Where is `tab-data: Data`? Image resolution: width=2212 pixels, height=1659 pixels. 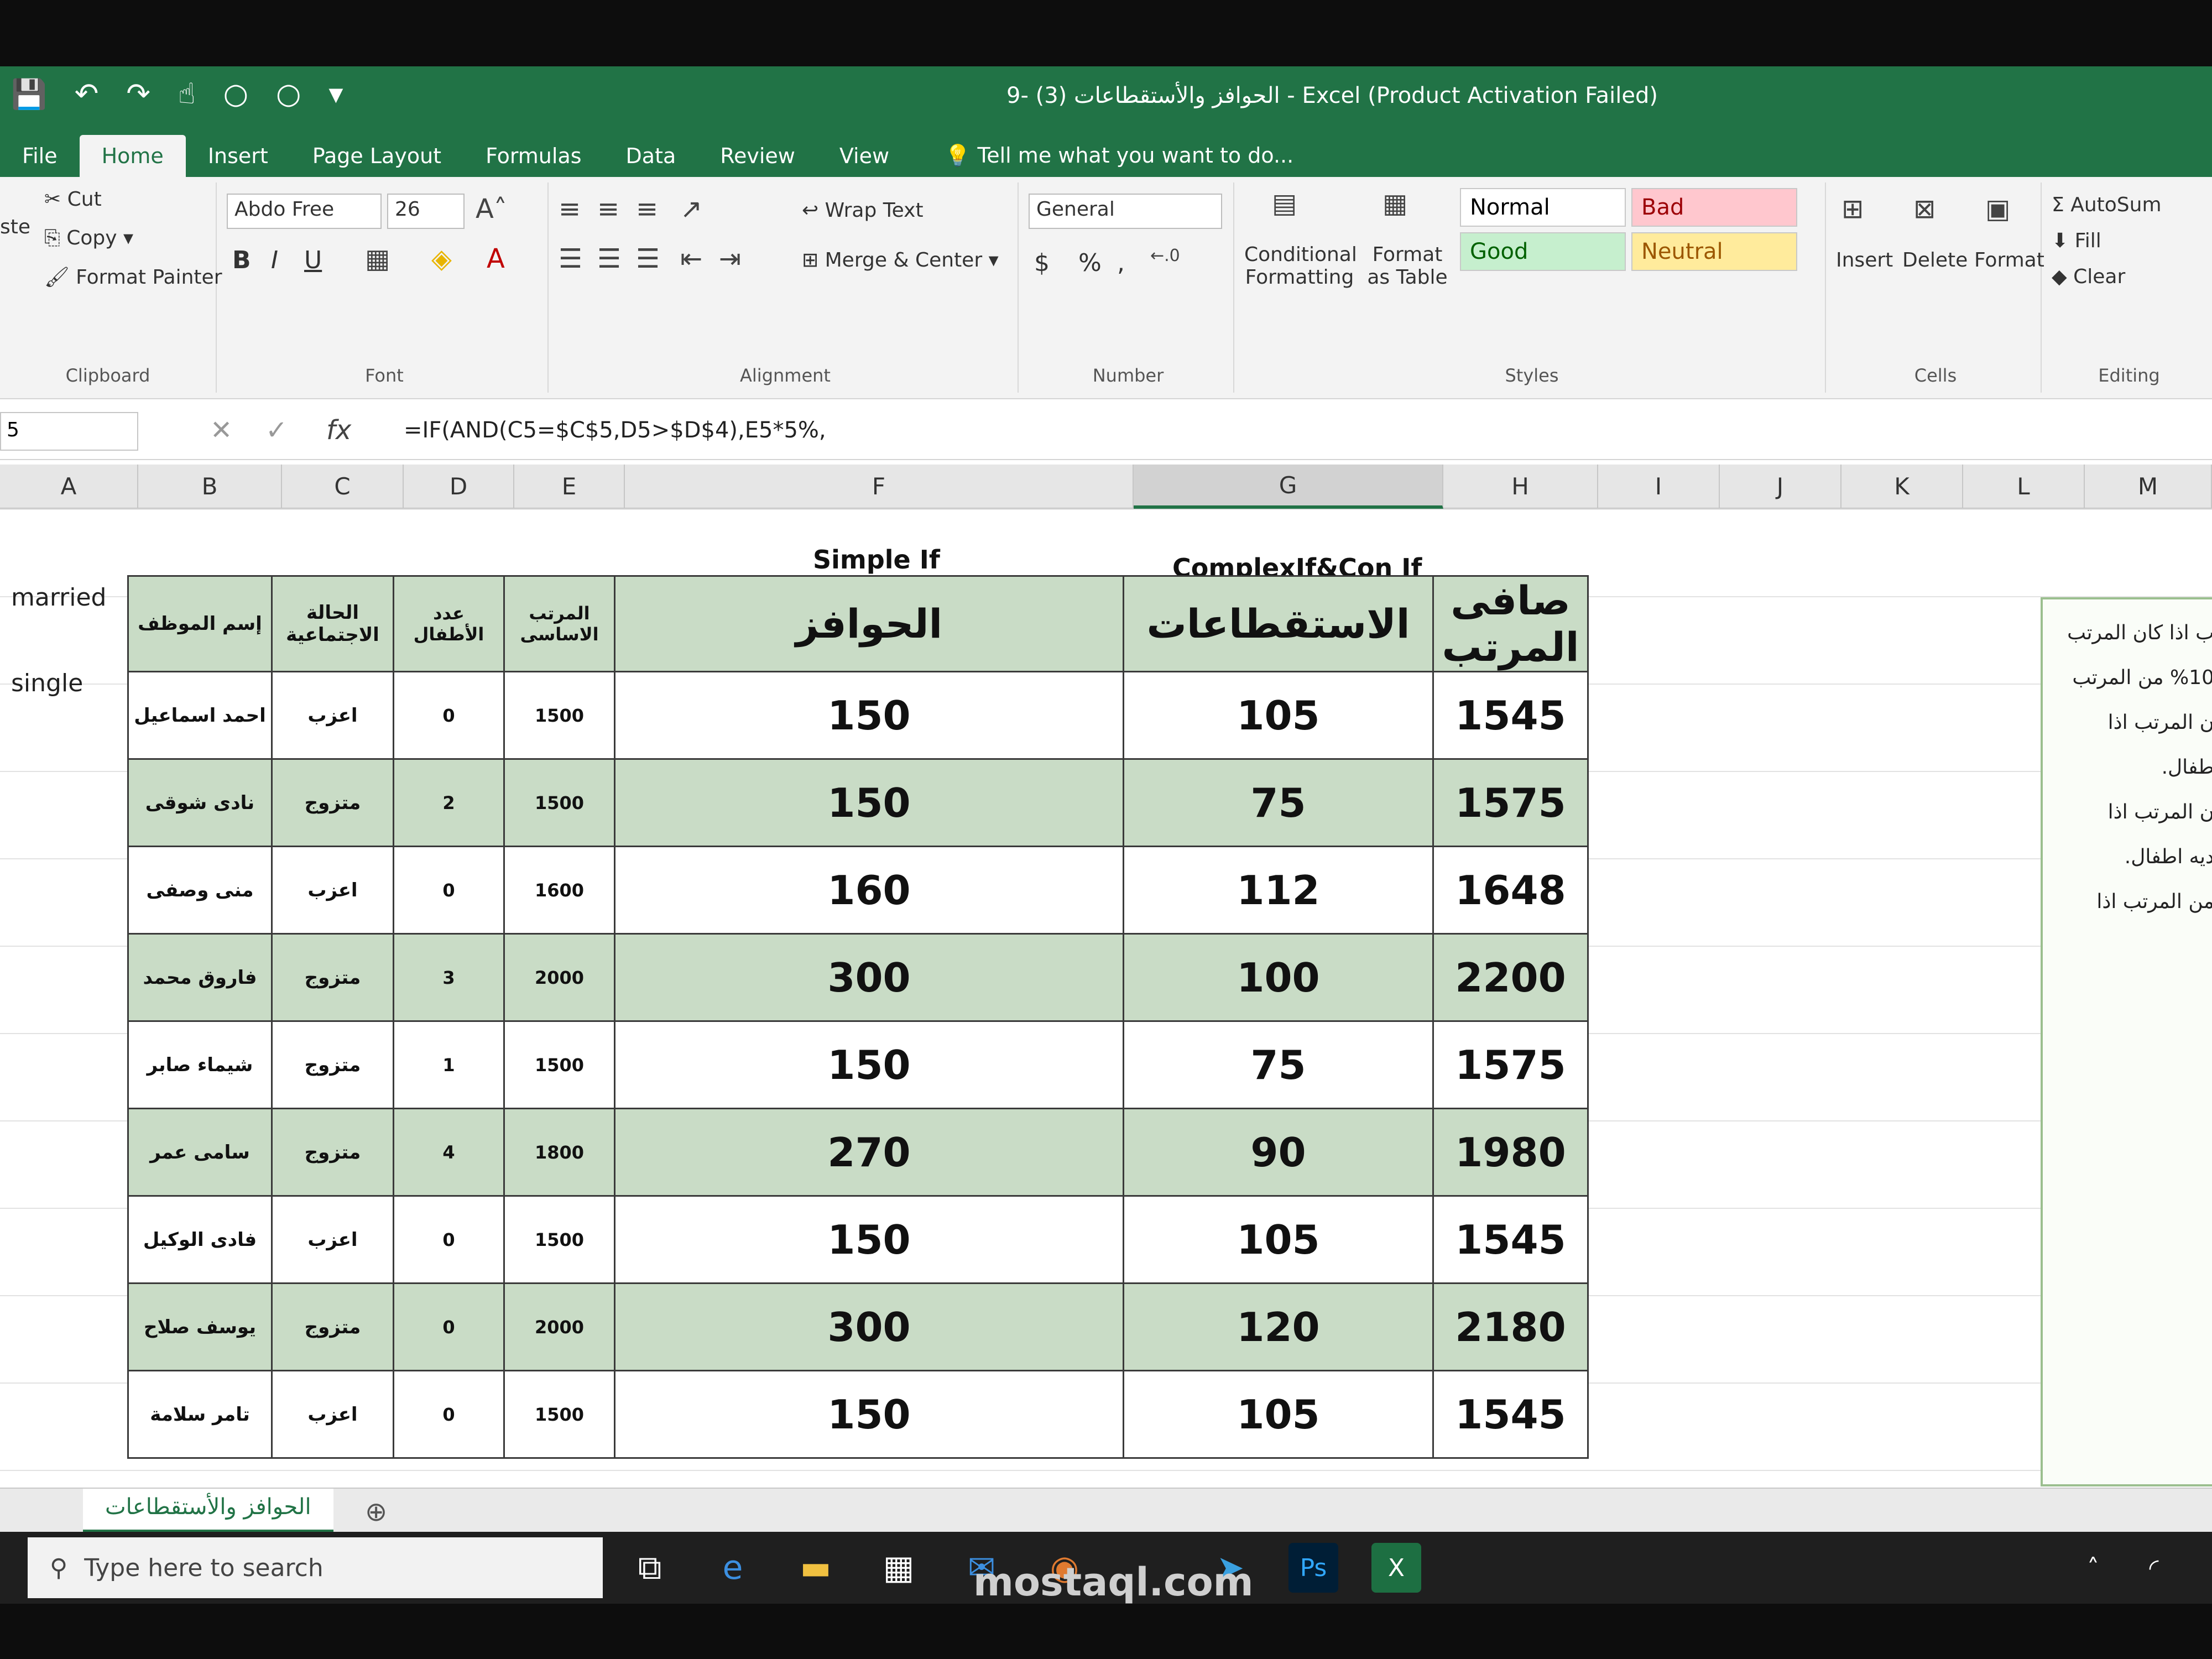
tab-data: Data is located at coordinates (651, 156).